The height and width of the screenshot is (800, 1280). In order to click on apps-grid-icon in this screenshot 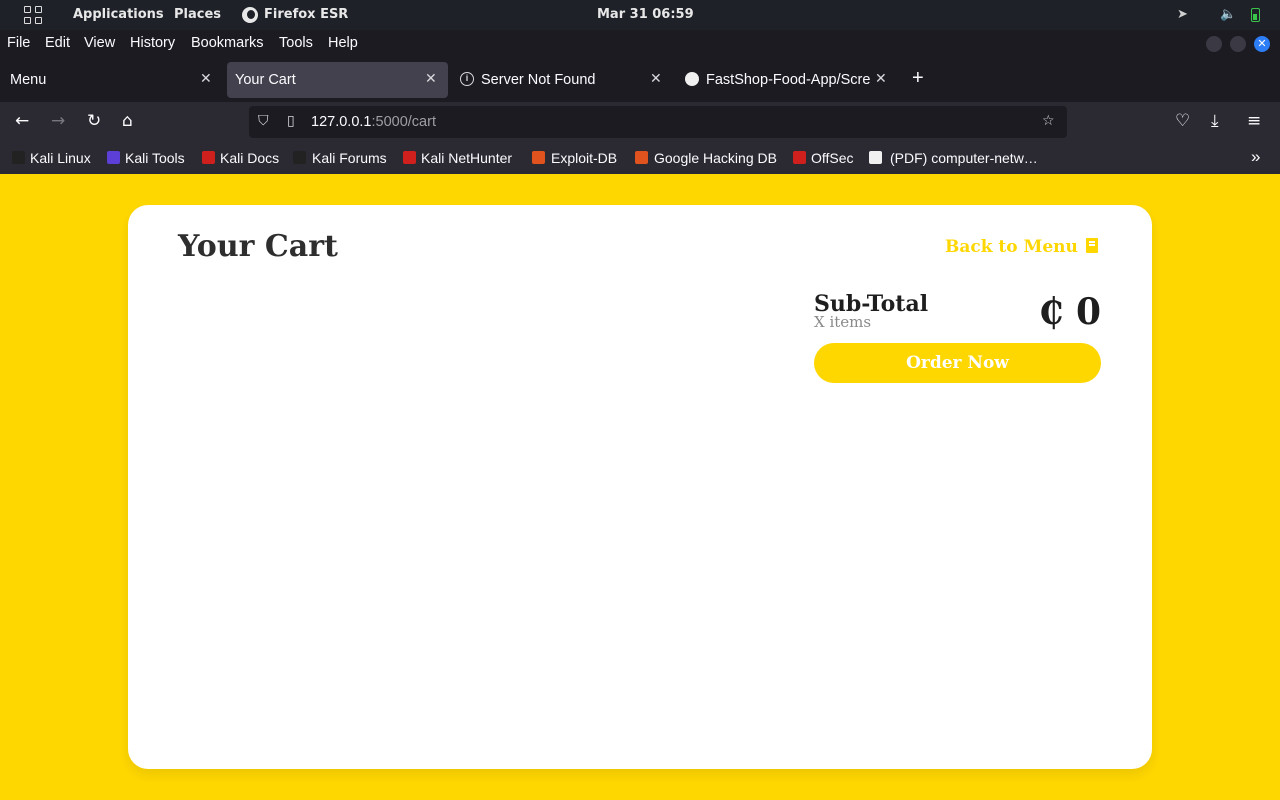, I will do `click(33, 15)`.